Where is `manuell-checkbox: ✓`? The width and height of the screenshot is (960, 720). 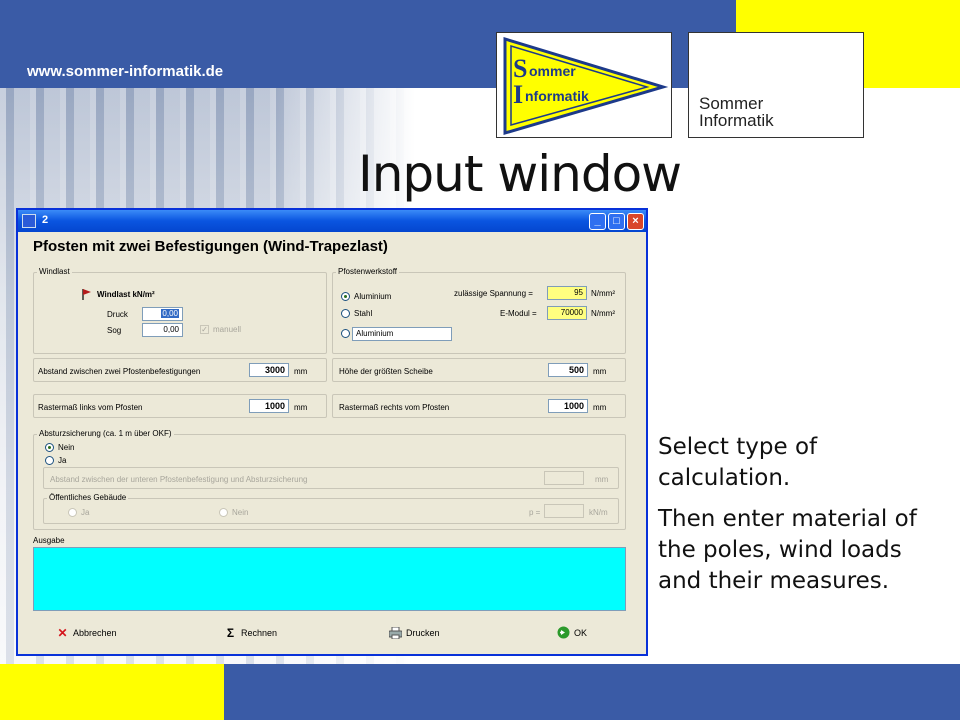 manuell-checkbox: ✓ is located at coordinates (204, 329).